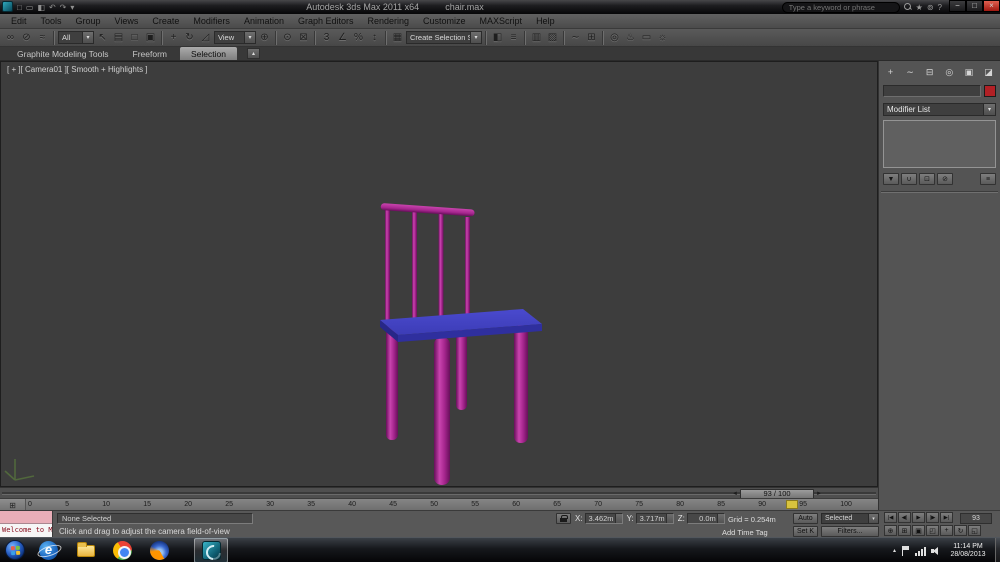 This screenshot has height=562, width=1000. I want to click on add-time-tag: Add Time Tag, so click(745, 532).